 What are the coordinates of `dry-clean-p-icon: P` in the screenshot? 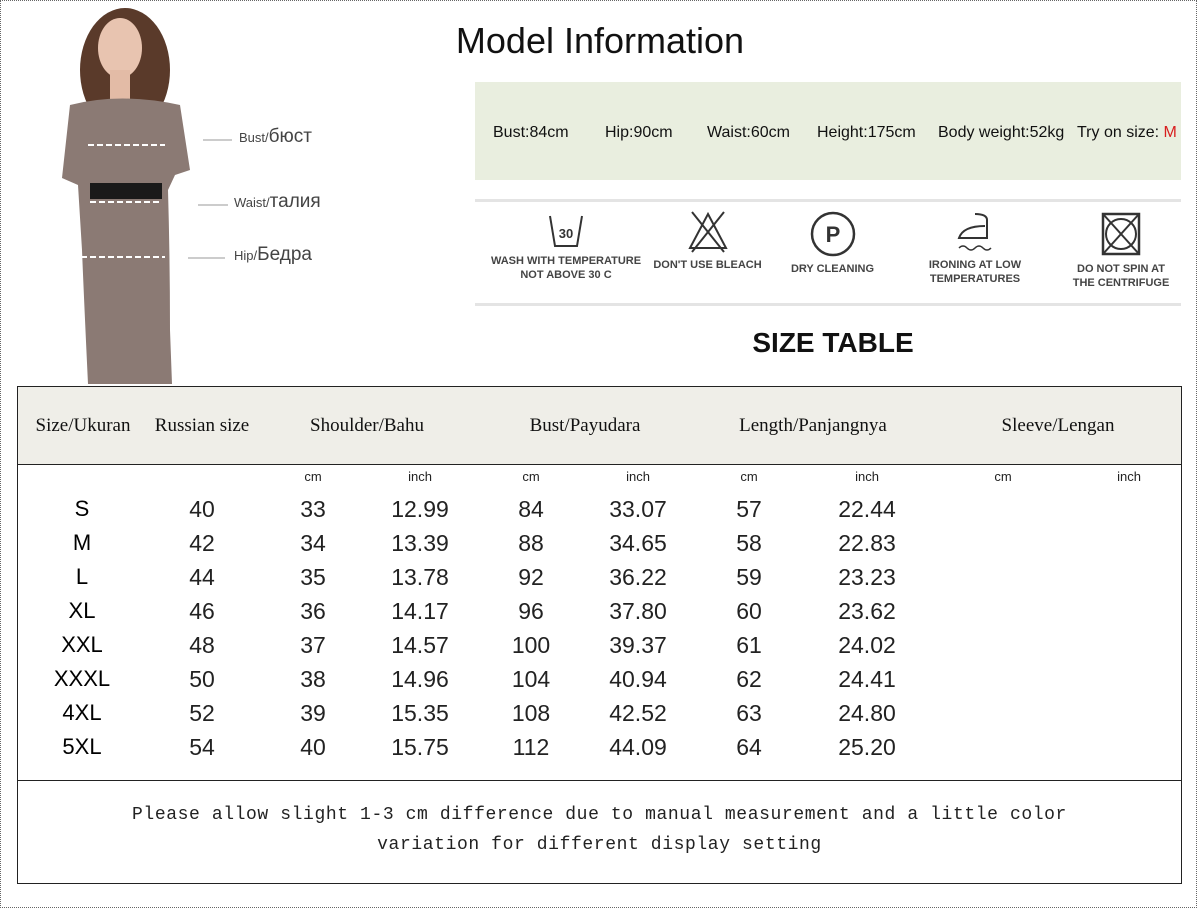 It's located at (832, 234).